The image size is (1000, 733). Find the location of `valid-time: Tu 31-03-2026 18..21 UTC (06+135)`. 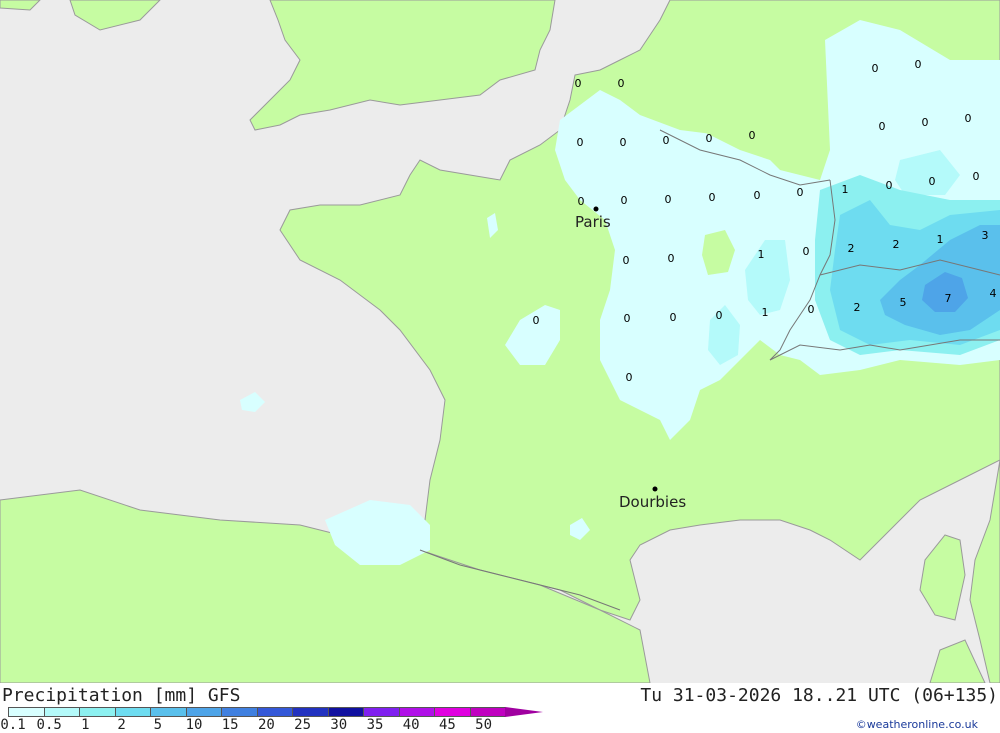

valid-time: Tu 31-03-2026 18..21 UTC (06+135) is located at coordinates (819, 695).